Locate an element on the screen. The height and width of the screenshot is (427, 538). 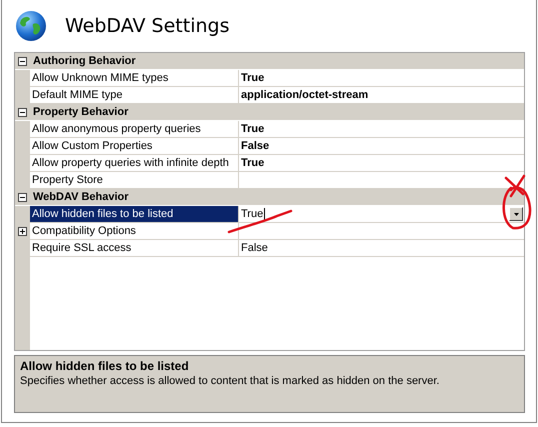
description-text: Specifies whether access is allowed to content that is marked as hidden on the server. is located at coordinates (230, 381).